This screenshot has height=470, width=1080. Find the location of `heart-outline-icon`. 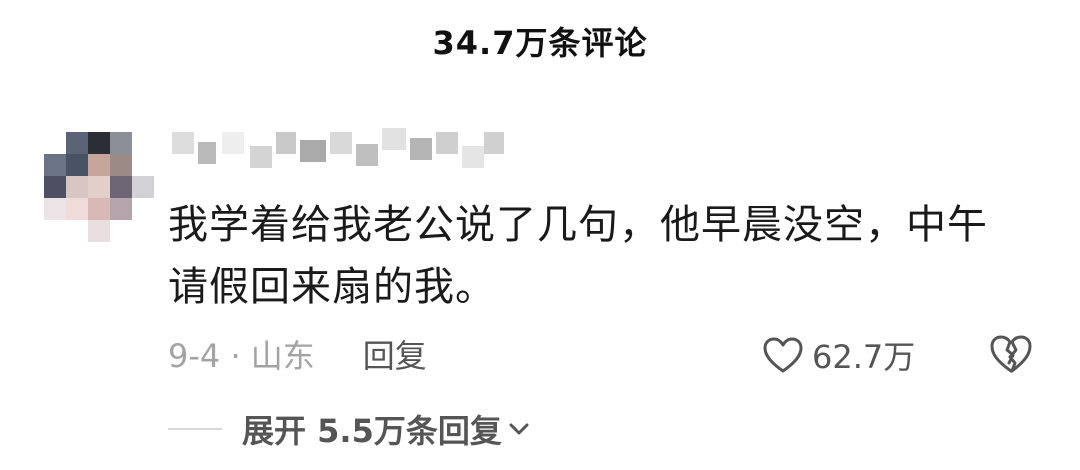

heart-outline-icon is located at coordinates (783, 355).